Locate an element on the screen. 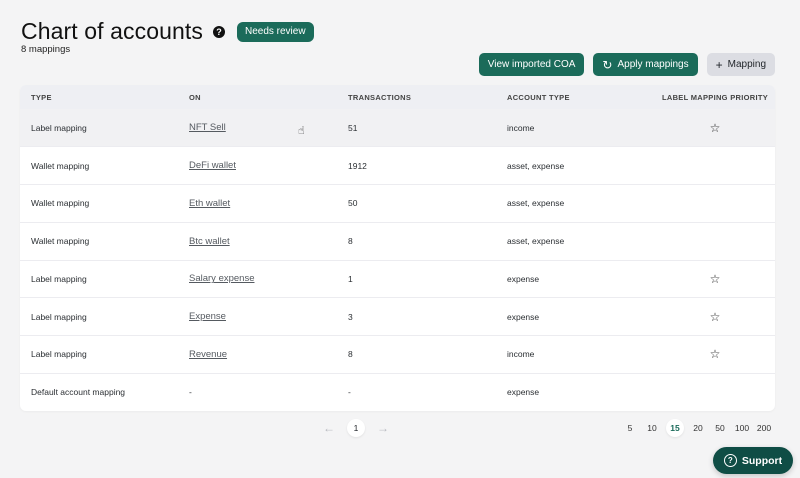 The height and width of the screenshot is (478, 800). prev-page-icon: ← is located at coordinates (329, 428).